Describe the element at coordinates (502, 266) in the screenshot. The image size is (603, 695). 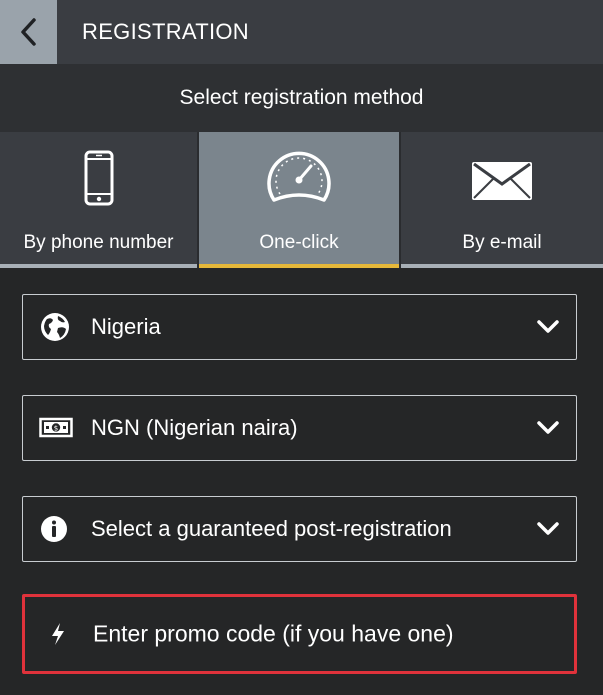
I see `tab-email-underline` at that location.